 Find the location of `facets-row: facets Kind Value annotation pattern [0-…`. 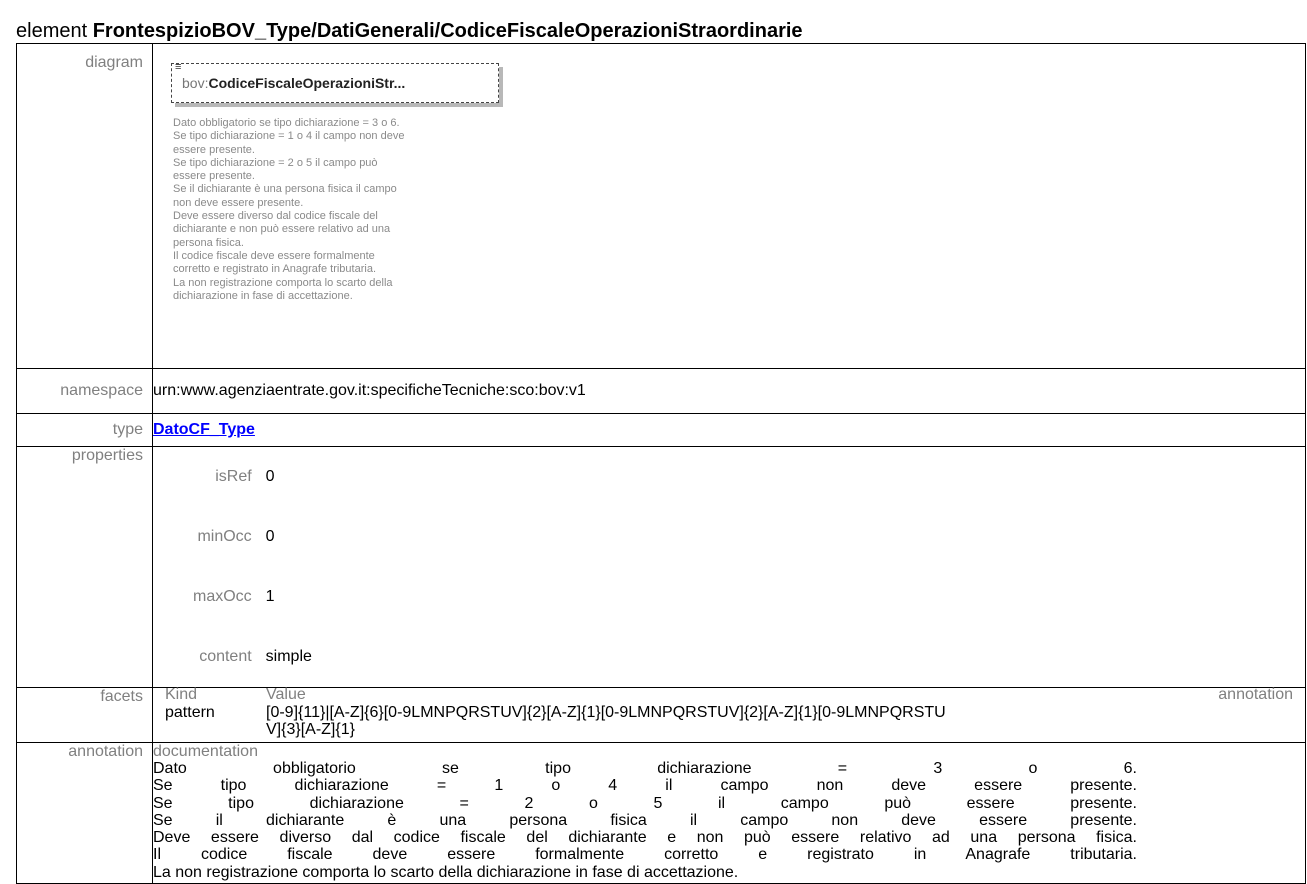

facets-row: facets Kind Value annotation pattern [0-… is located at coordinates (661, 714).